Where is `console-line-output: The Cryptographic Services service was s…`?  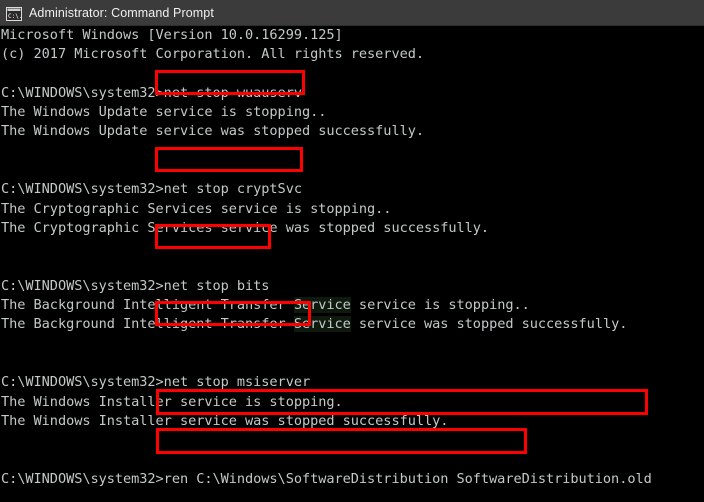 console-line-output: The Cryptographic Services service was s… is located at coordinates (245, 227).